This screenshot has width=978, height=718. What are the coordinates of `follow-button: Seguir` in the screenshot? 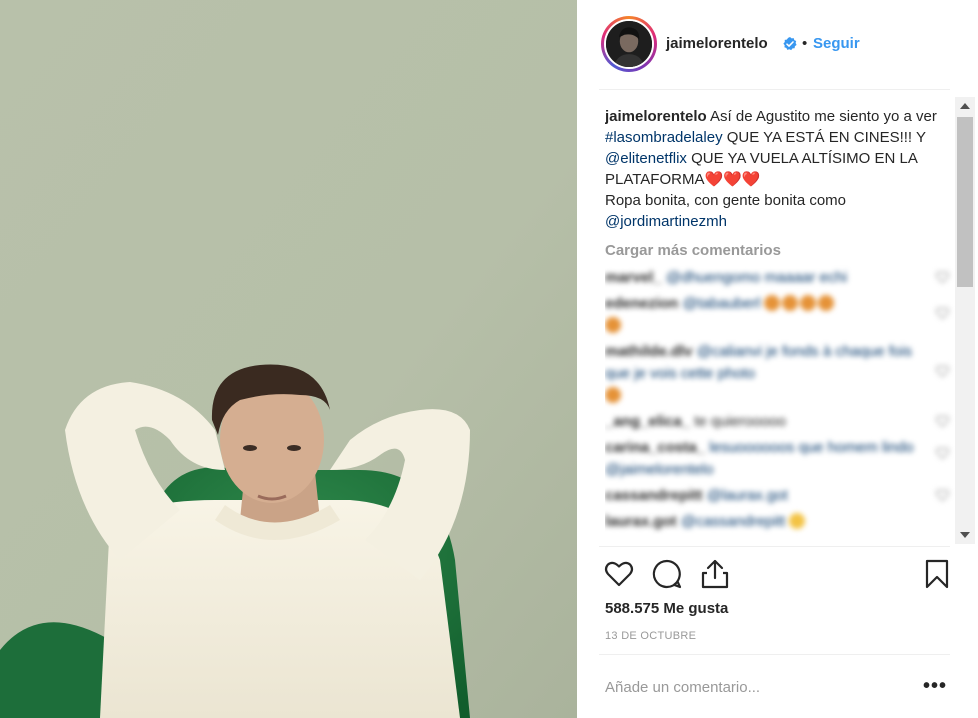 It's located at (836, 43).